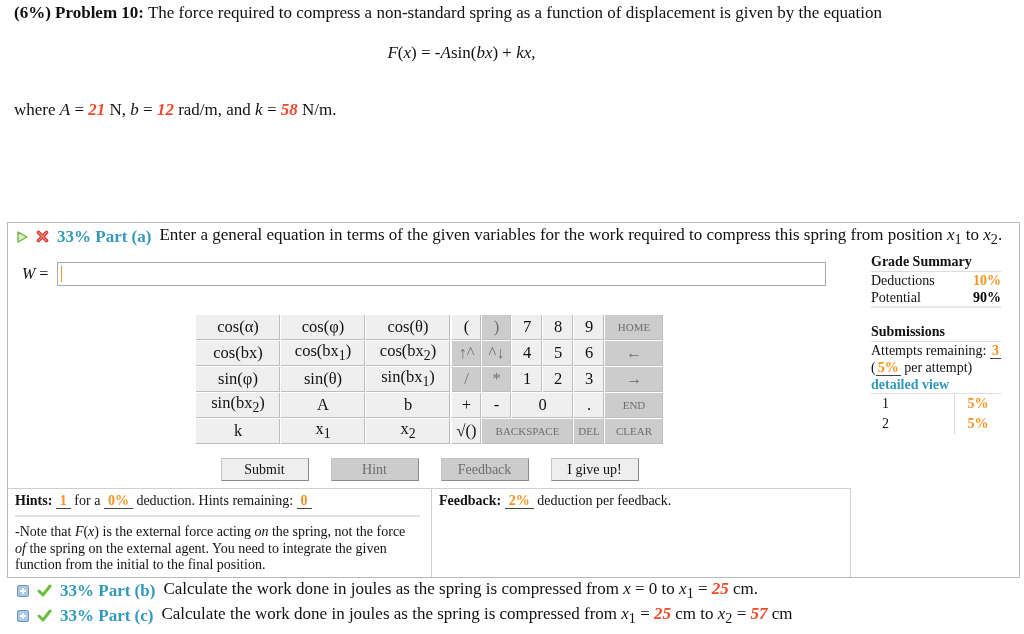 The image size is (1024, 634). What do you see at coordinates (558, 379) in the screenshot?
I see `keypad-key: 2` at bounding box center [558, 379].